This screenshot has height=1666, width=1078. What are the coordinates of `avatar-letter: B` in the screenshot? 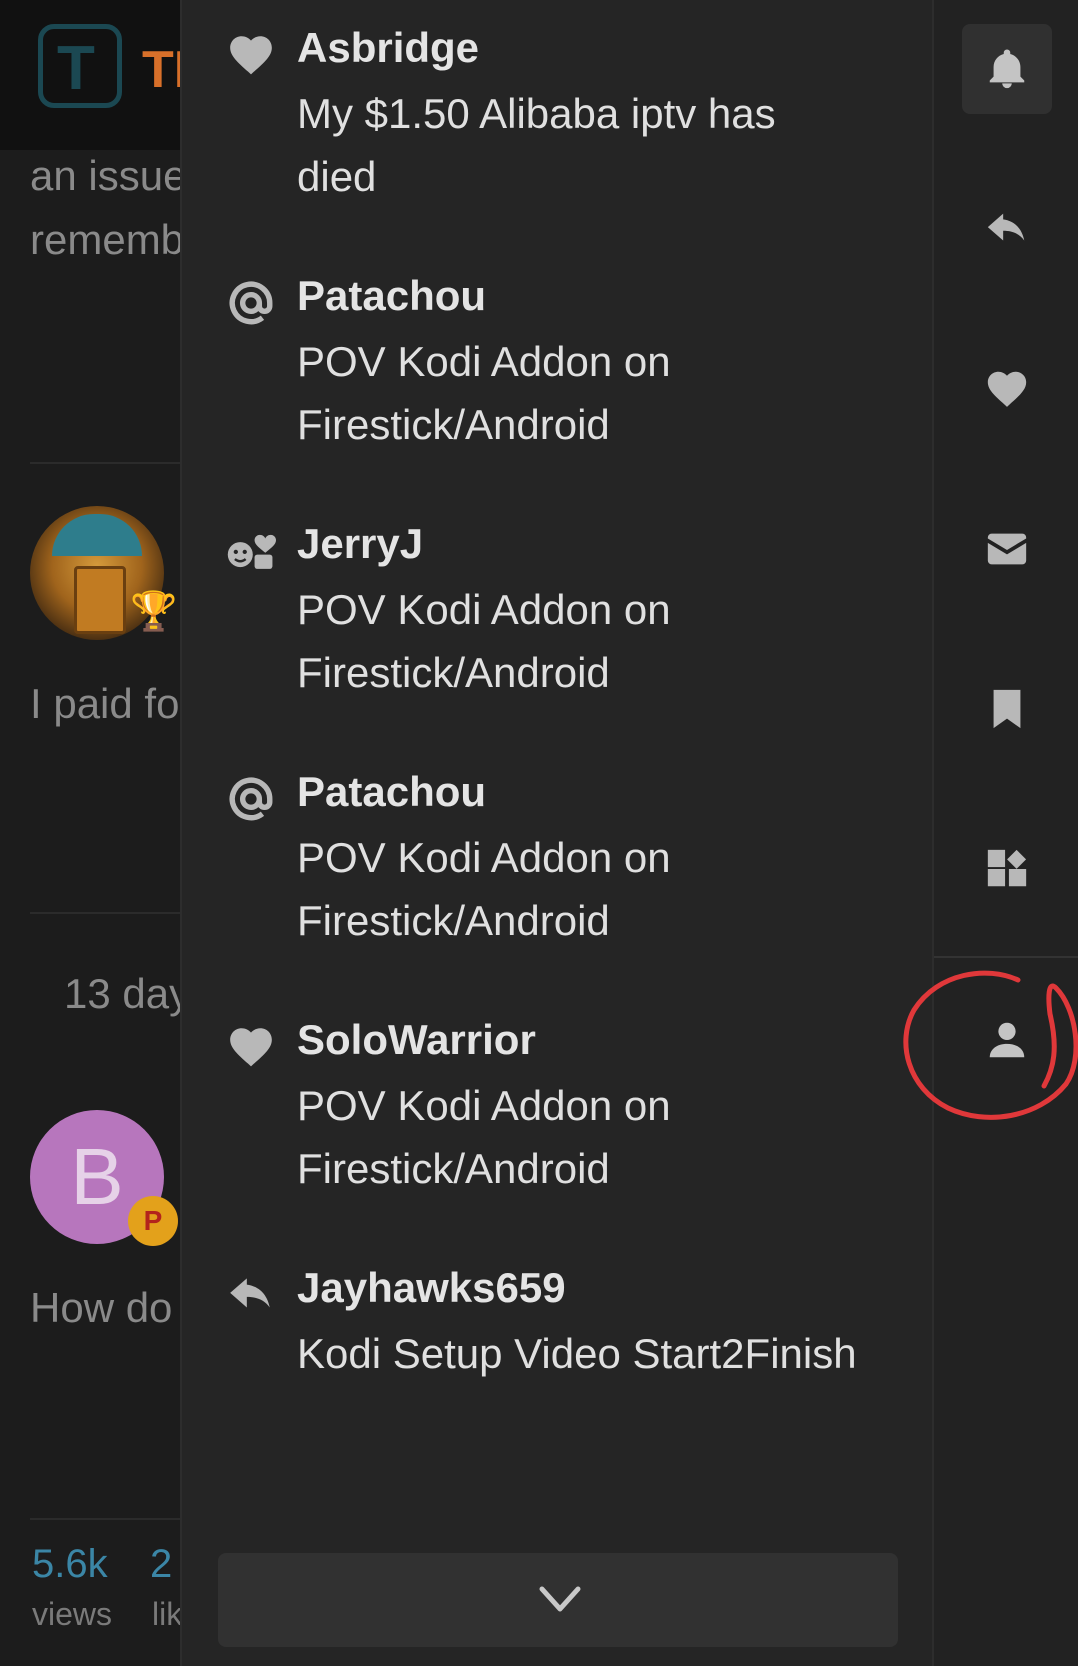 It's located at (97, 1176).